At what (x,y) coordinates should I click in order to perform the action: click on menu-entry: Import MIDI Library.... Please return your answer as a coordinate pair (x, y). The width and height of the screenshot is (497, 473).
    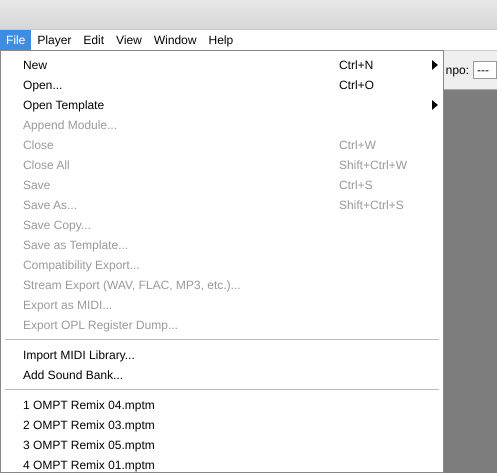
    Looking at the image, I should click on (222, 355).